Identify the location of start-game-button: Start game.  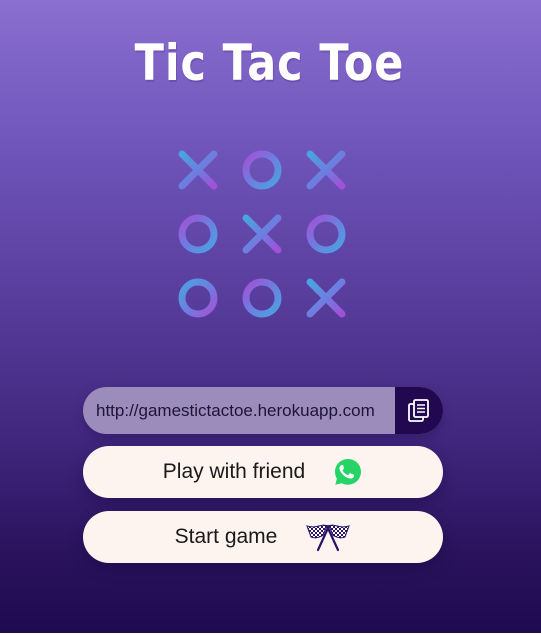
(263, 537).